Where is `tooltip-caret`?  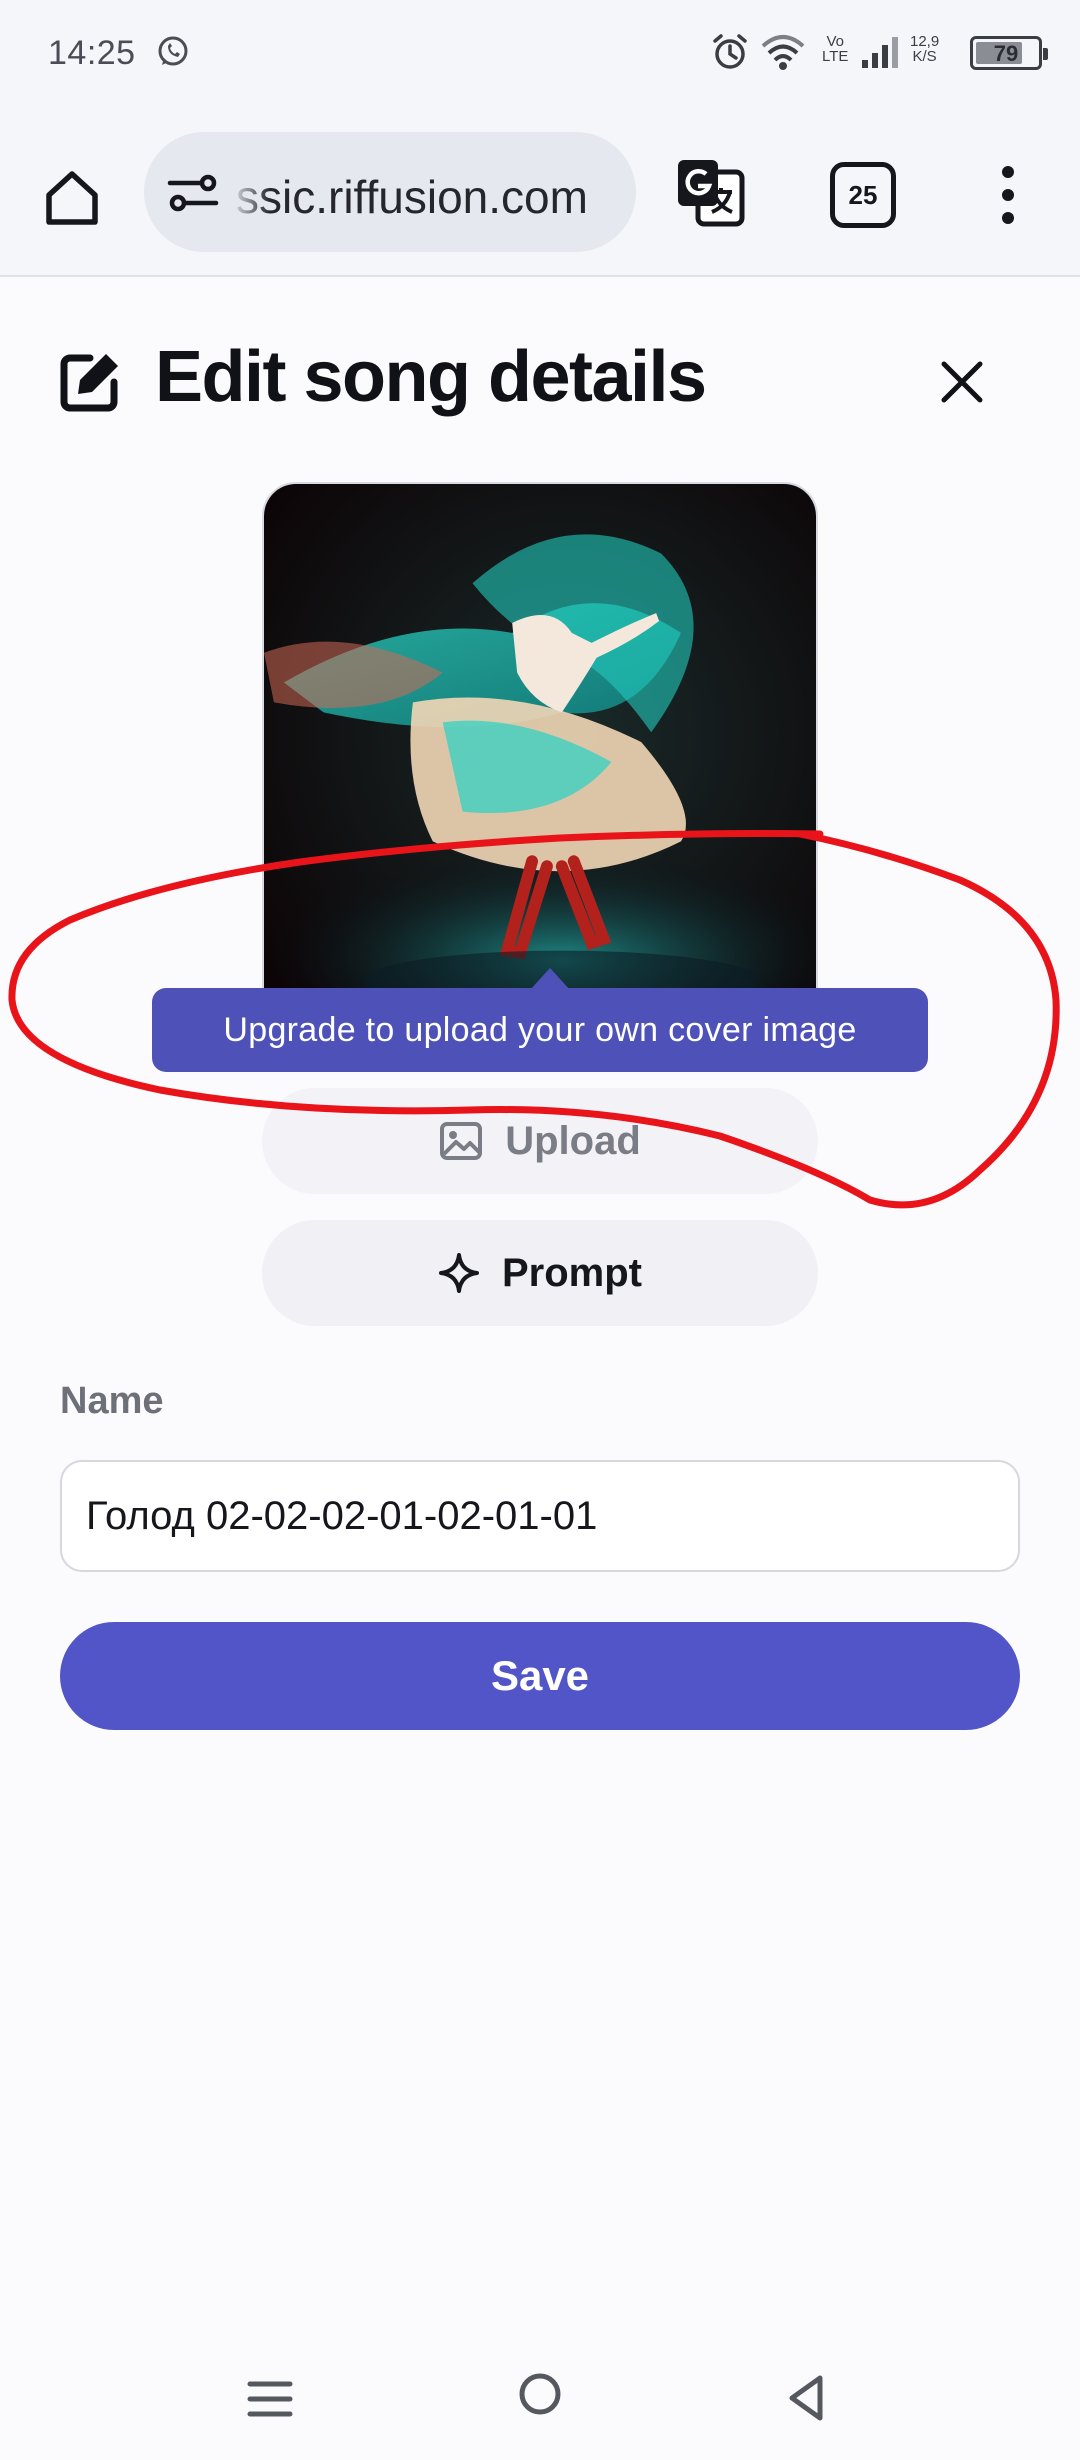 tooltip-caret is located at coordinates (550, 979).